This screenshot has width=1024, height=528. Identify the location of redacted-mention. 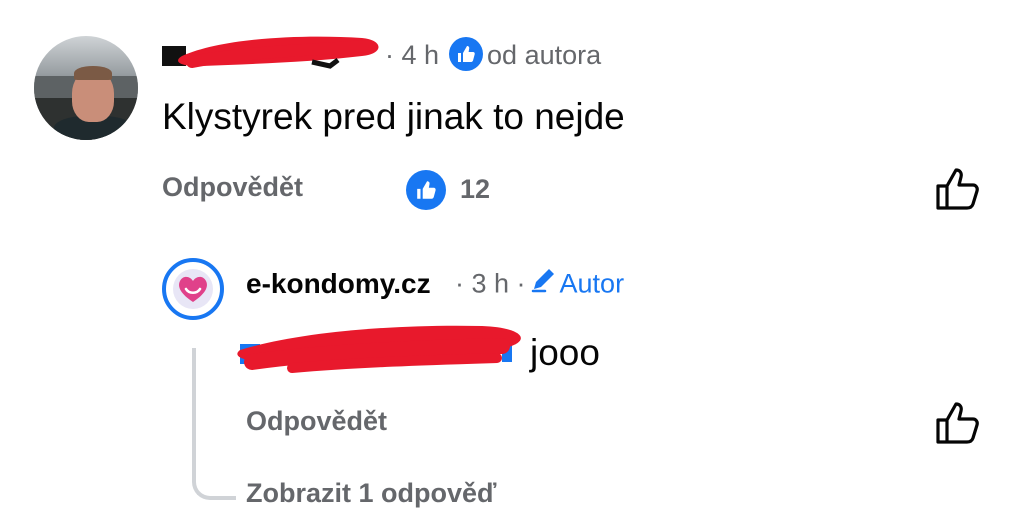
(379, 349).